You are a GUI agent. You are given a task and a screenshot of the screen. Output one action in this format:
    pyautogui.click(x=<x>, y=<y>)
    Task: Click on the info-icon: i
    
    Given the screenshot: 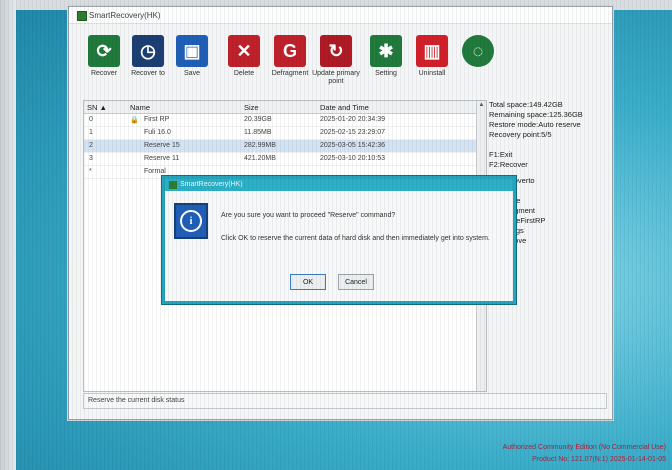 What is the action you would take?
    pyautogui.click(x=191, y=221)
    